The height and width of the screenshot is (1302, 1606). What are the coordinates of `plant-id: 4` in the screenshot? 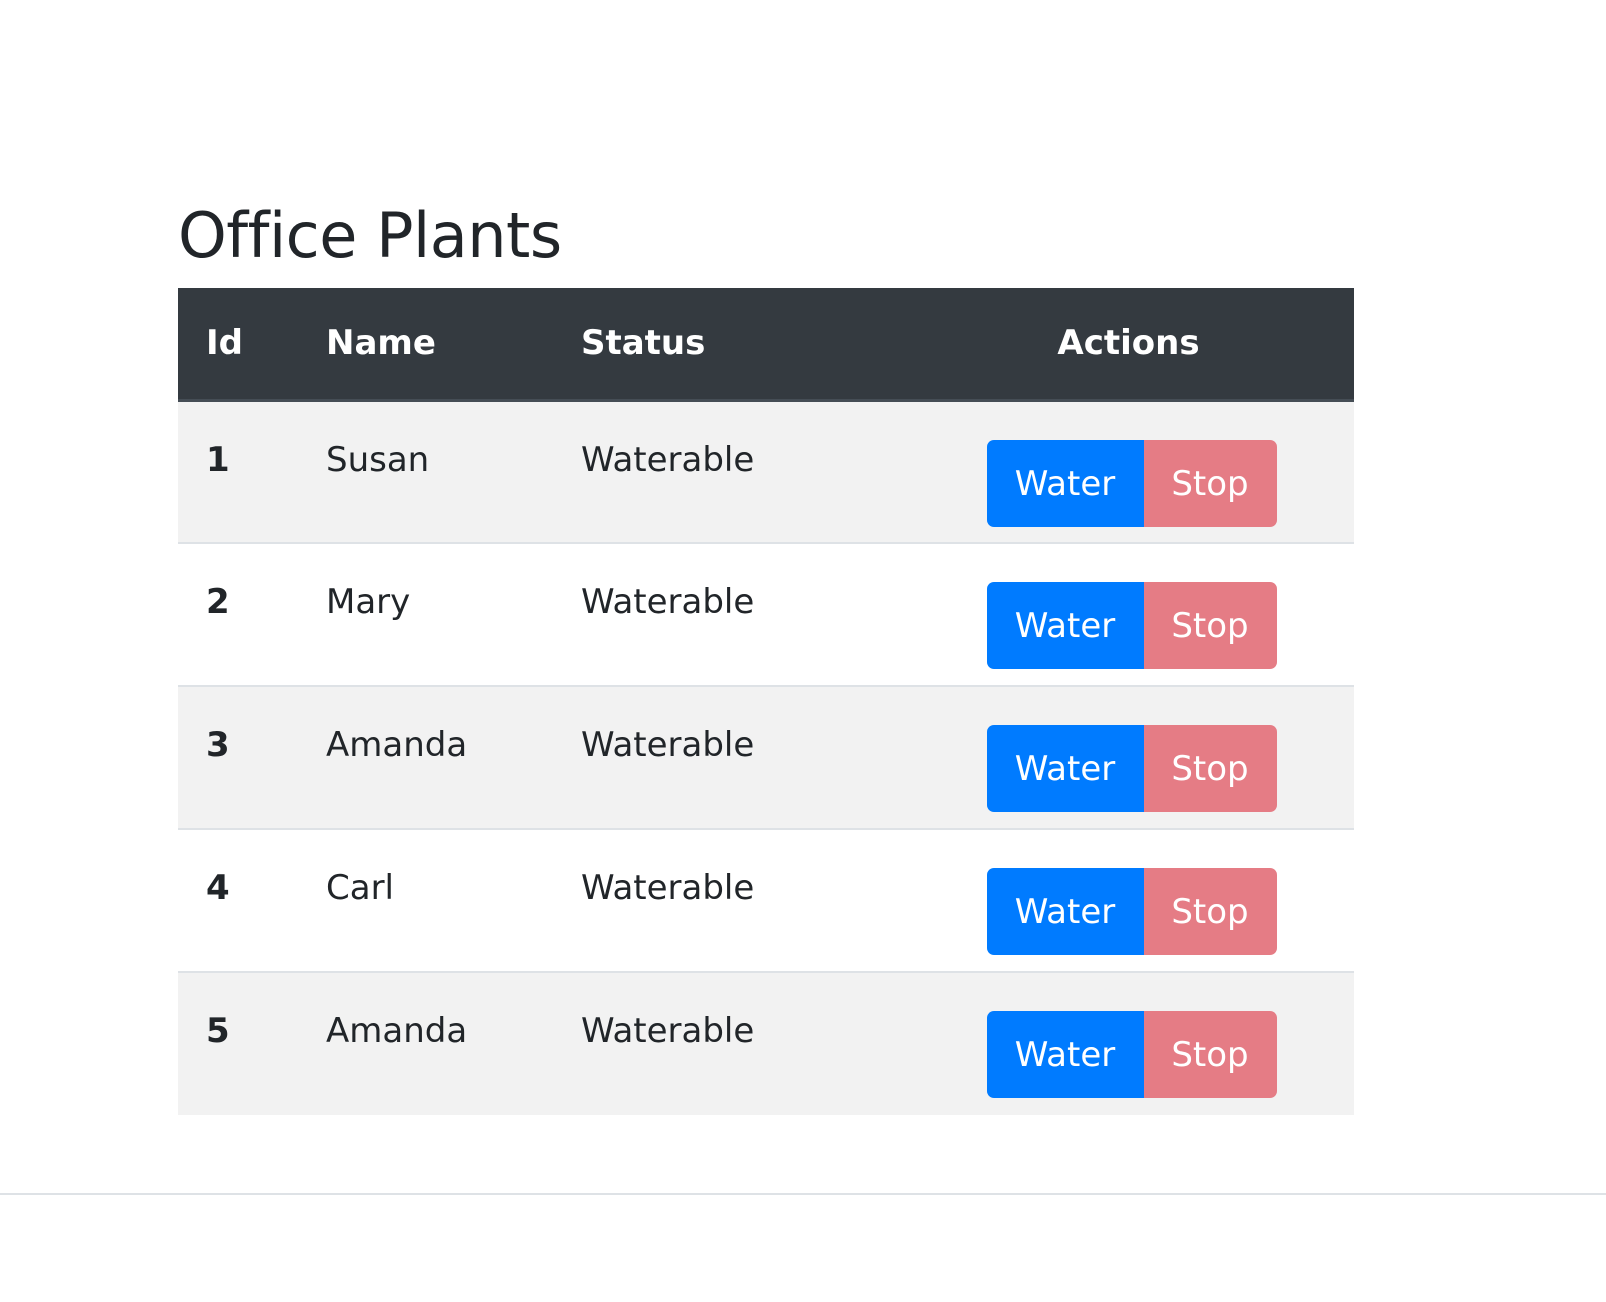 It's located at (218, 888).